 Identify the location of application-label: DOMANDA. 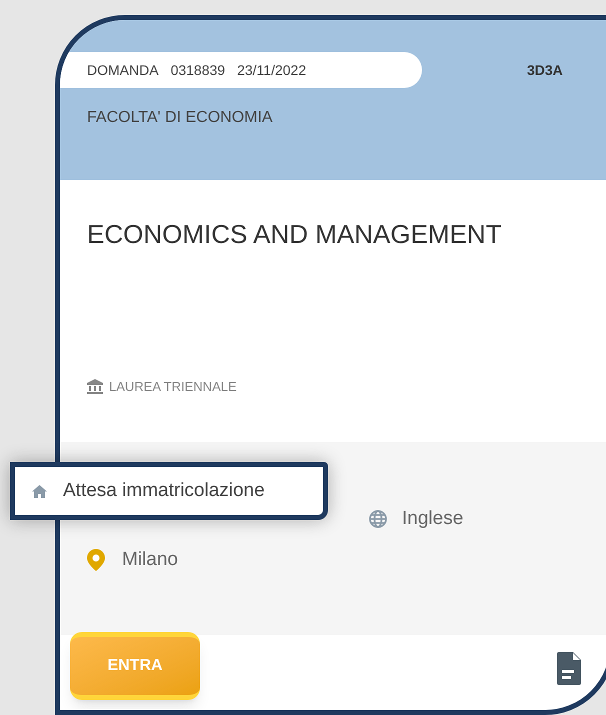
(123, 70).